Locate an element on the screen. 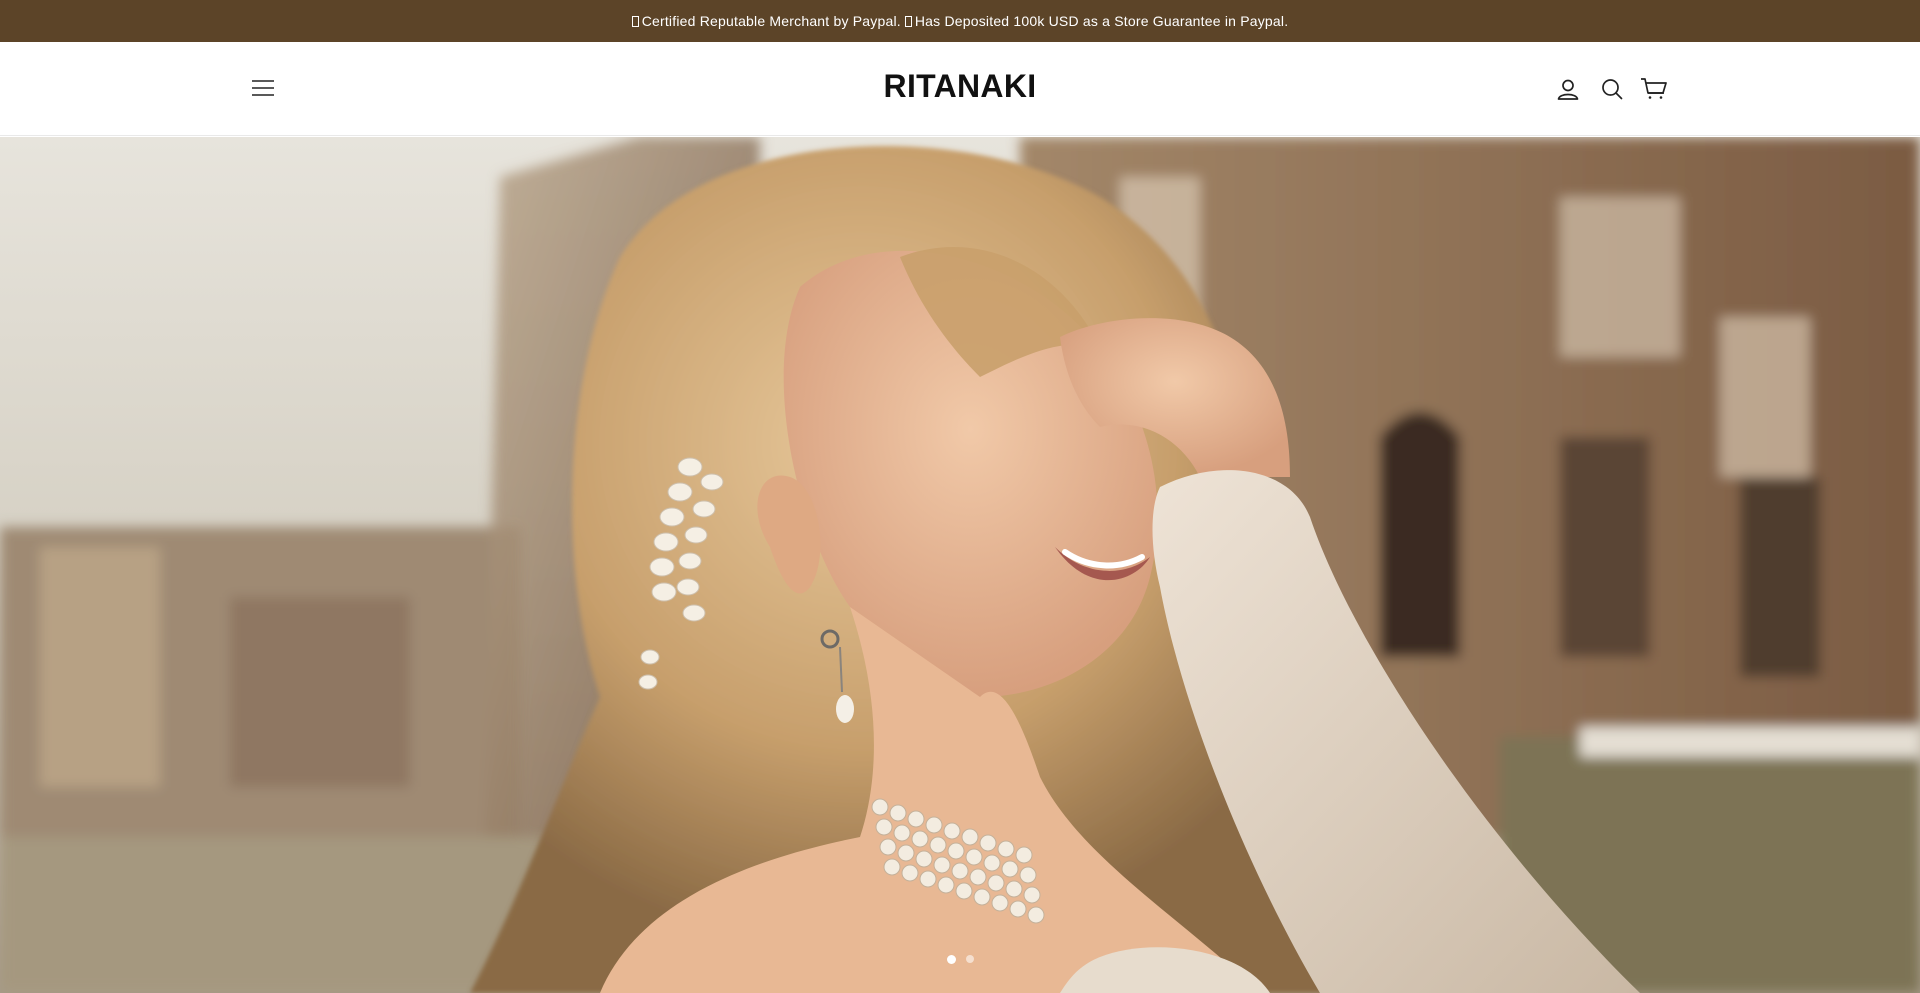  site-header: RITANAKI is located at coordinates (960, 89).